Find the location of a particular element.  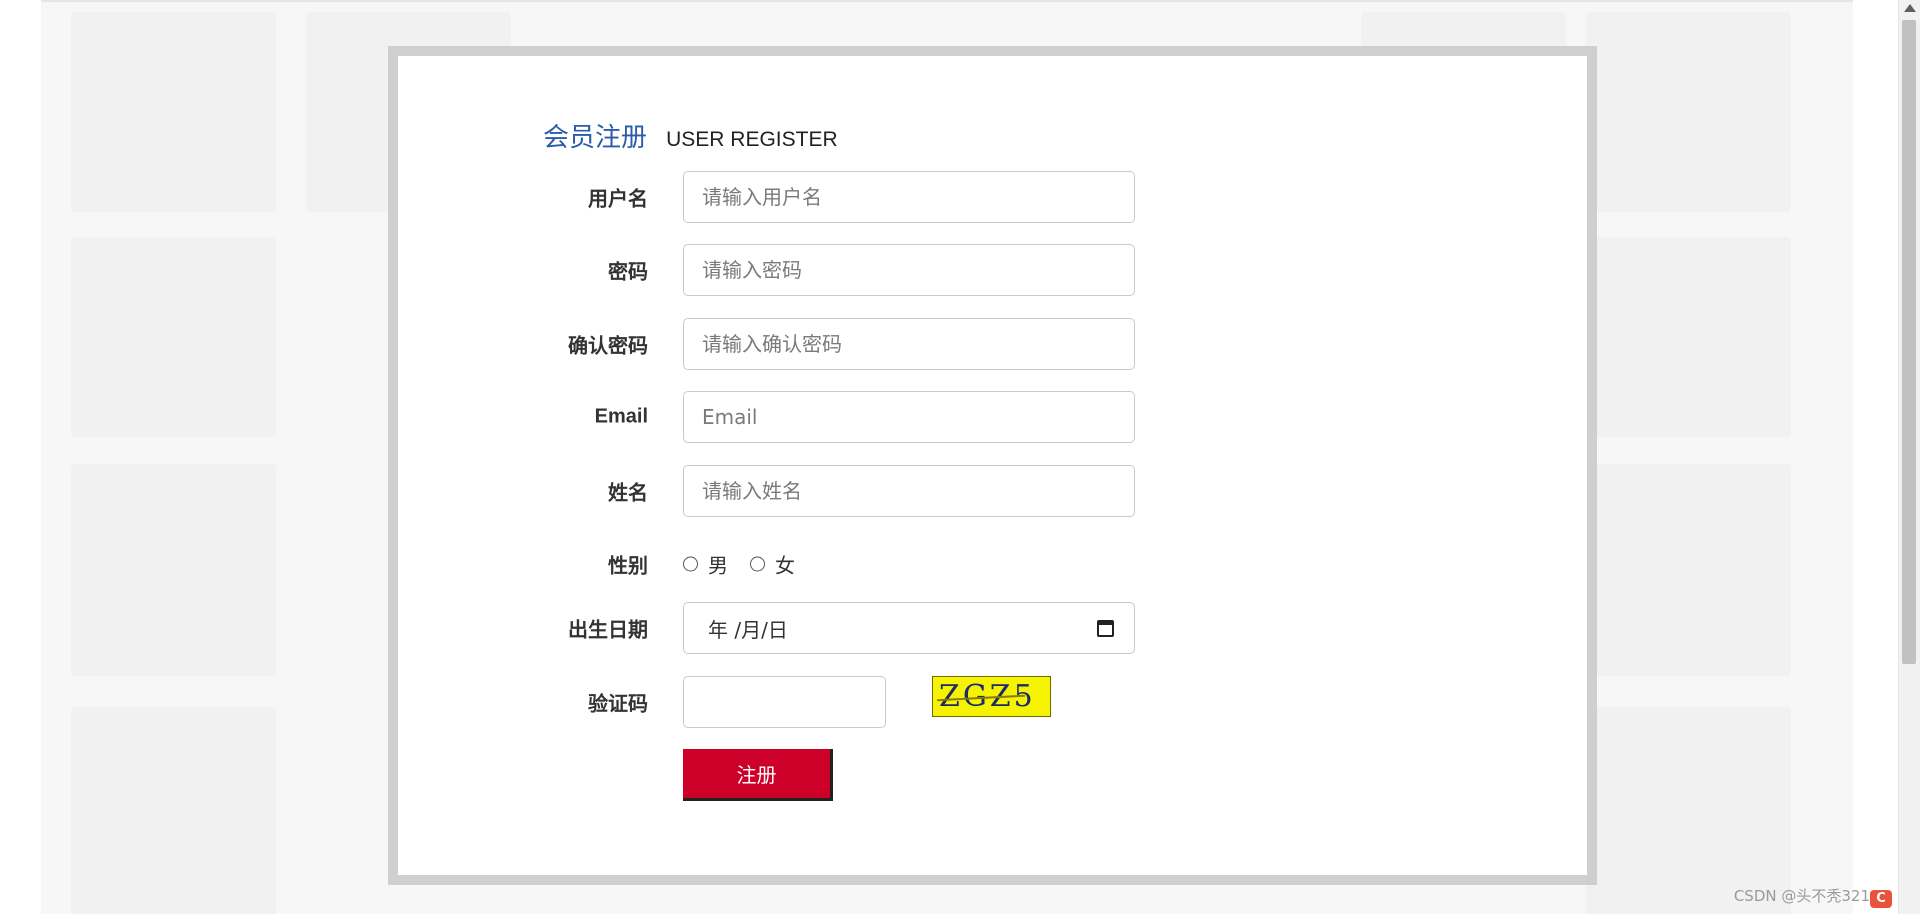

bottle-icon is located at coordinates (173, 570).